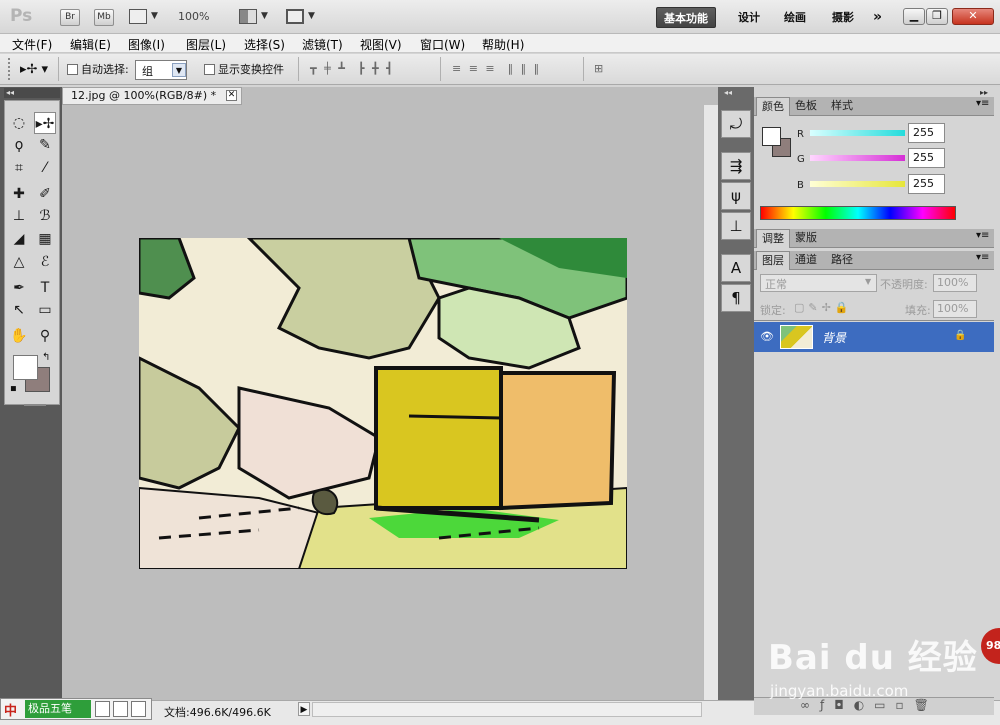 Image resolution: width=1000 pixels, height=725 pixels. What do you see at coordinates (381, 44) in the screenshot?
I see `menu-view: 视图(V)` at bounding box center [381, 44].